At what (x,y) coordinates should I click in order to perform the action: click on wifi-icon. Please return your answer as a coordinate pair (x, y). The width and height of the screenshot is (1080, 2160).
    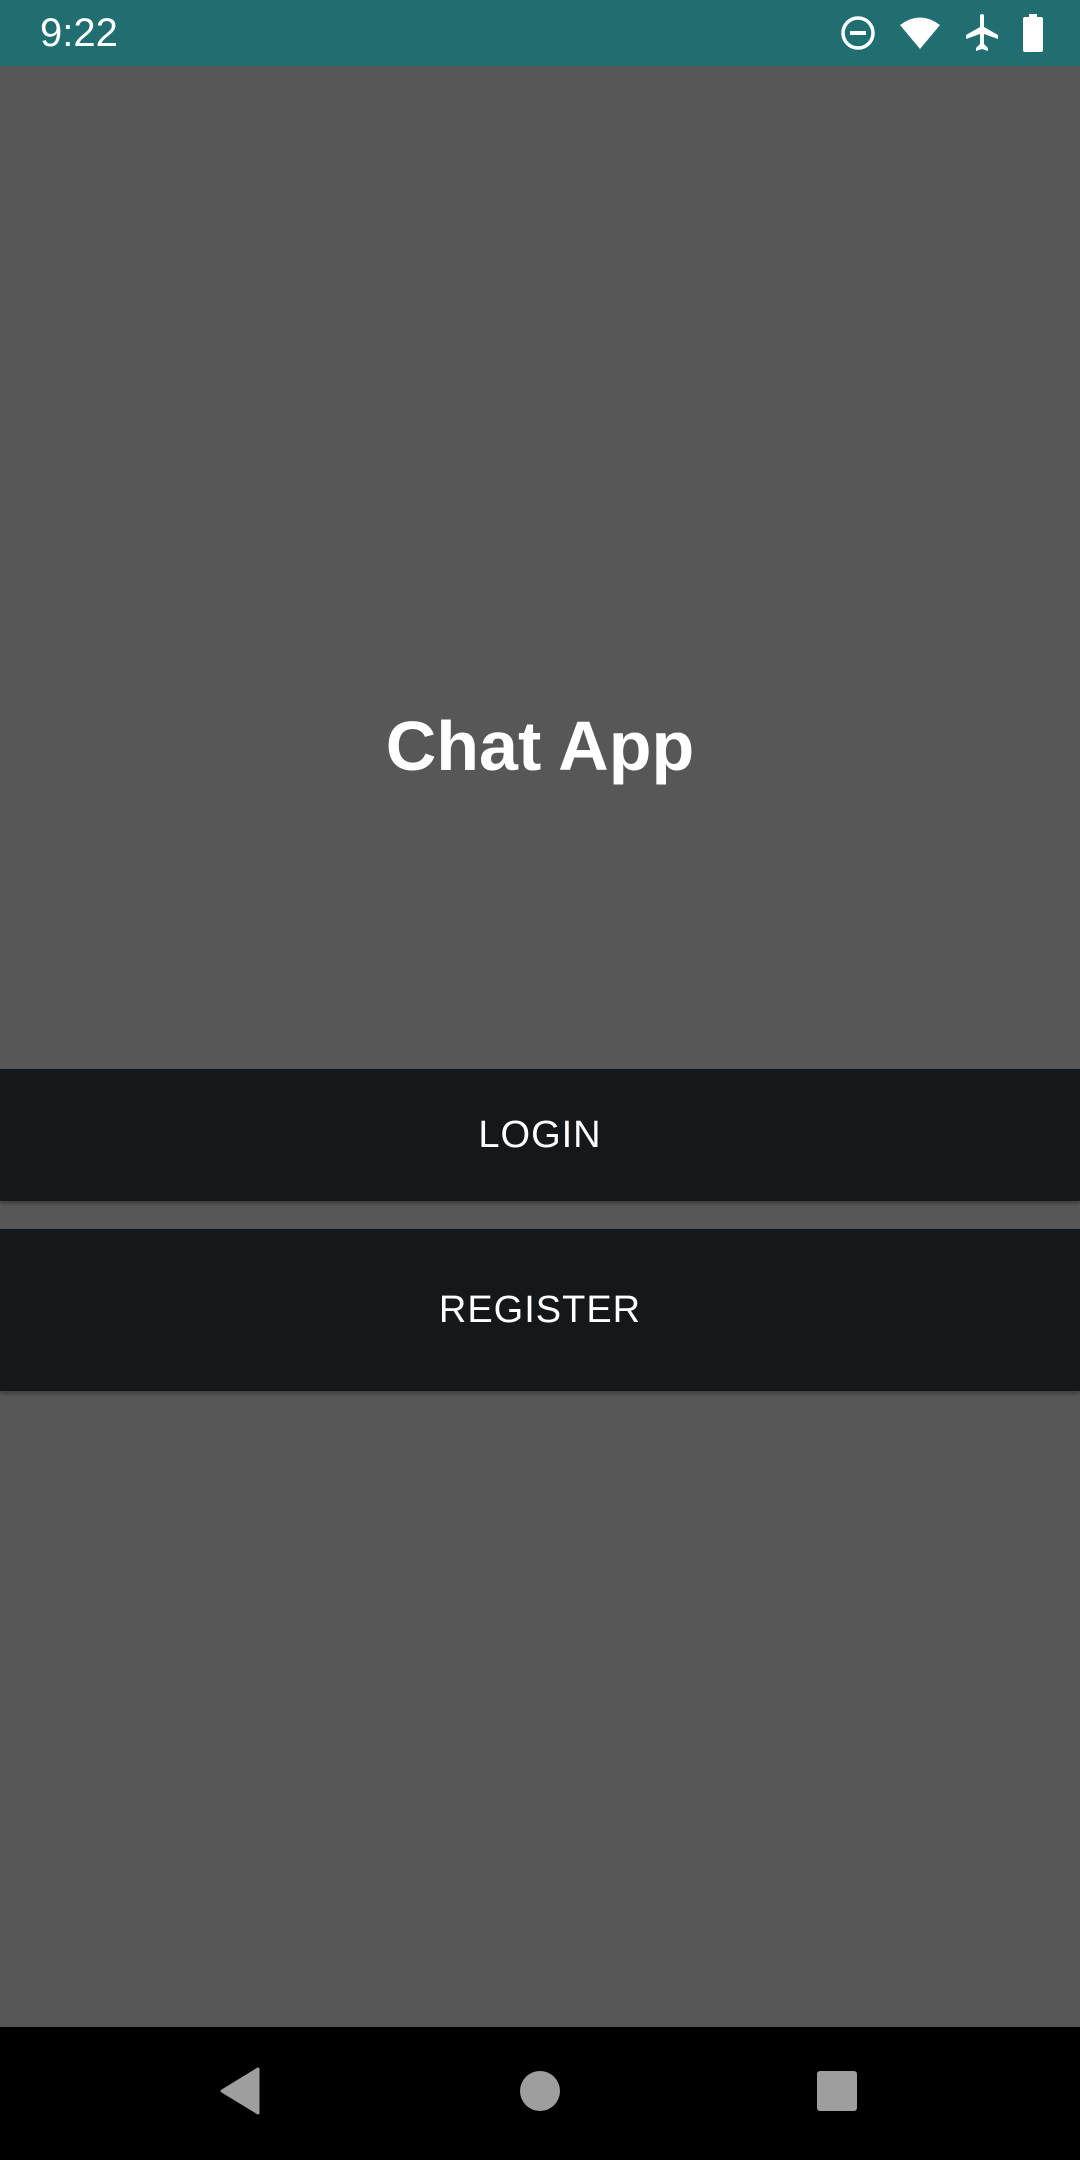
    Looking at the image, I should click on (920, 33).